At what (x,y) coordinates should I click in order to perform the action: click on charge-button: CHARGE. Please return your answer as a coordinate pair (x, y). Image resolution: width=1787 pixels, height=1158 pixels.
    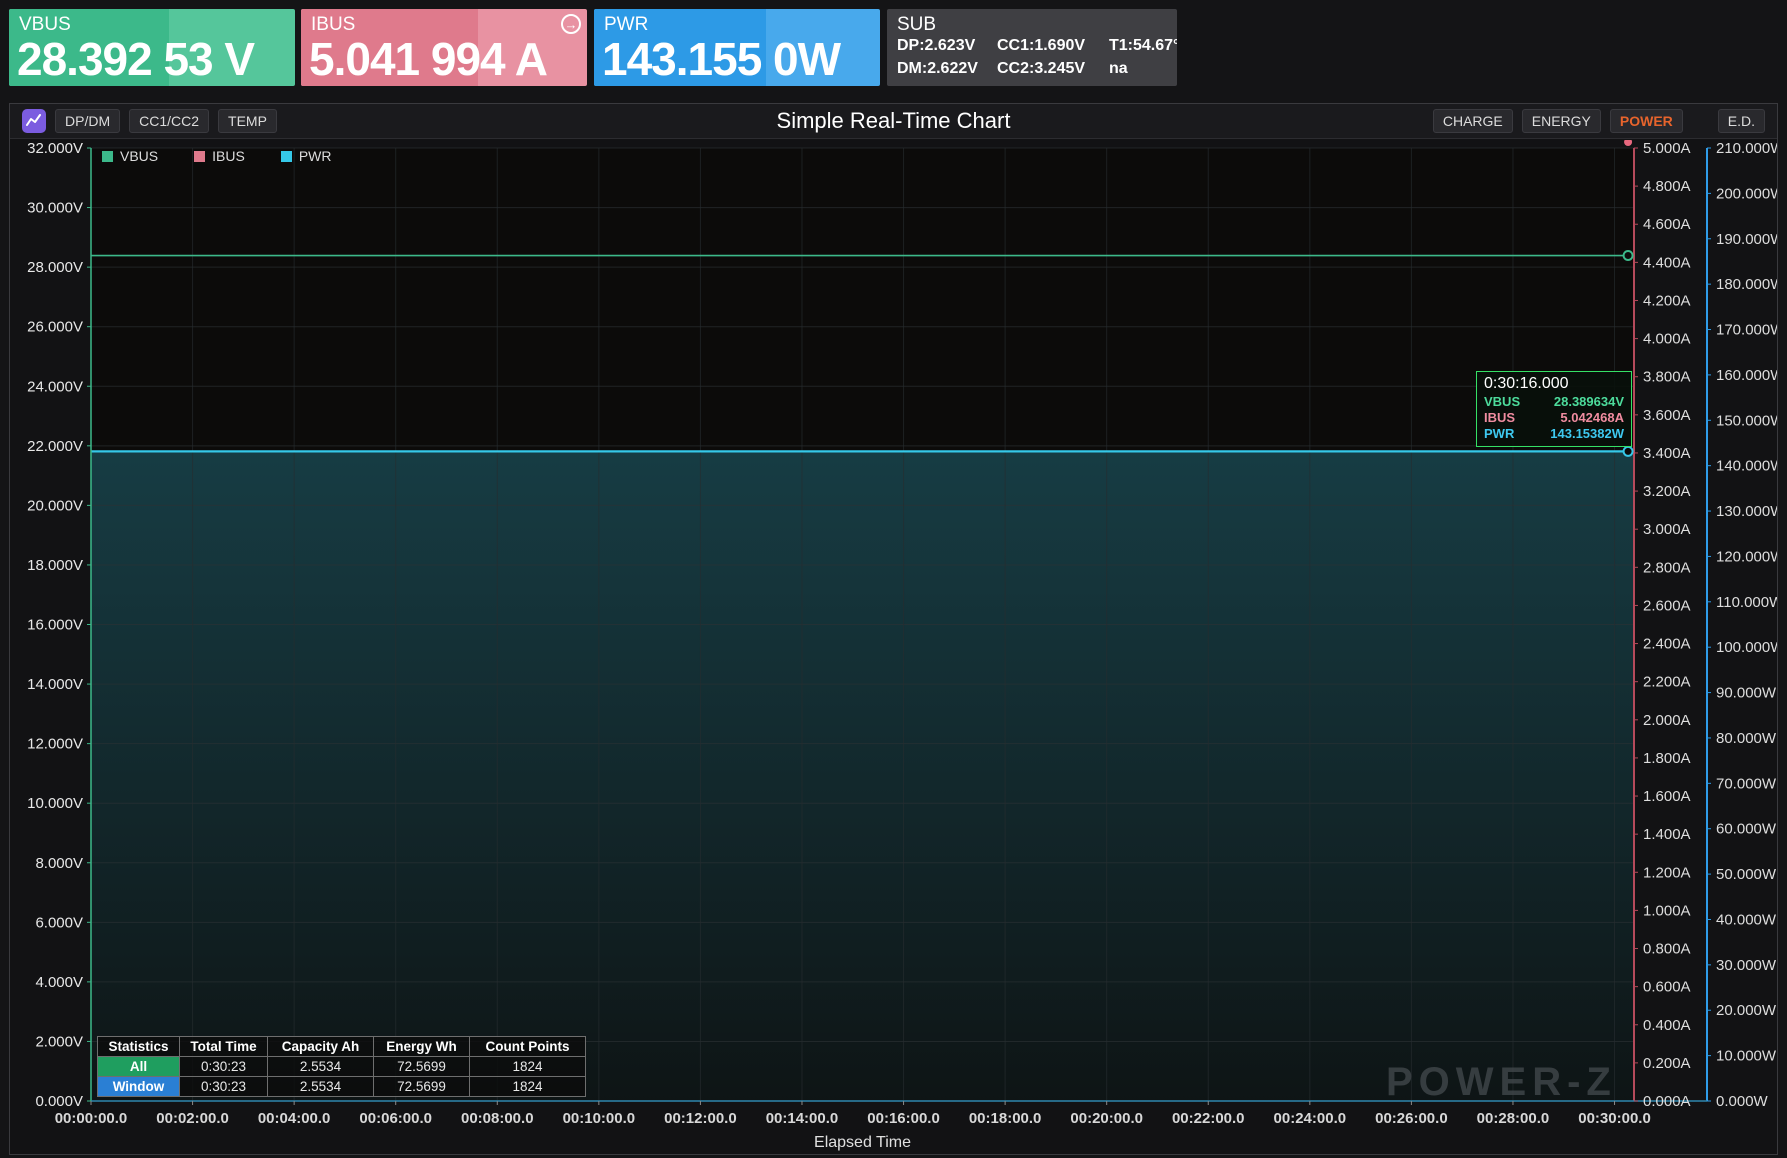
    Looking at the image, I should click on (1472, 121).